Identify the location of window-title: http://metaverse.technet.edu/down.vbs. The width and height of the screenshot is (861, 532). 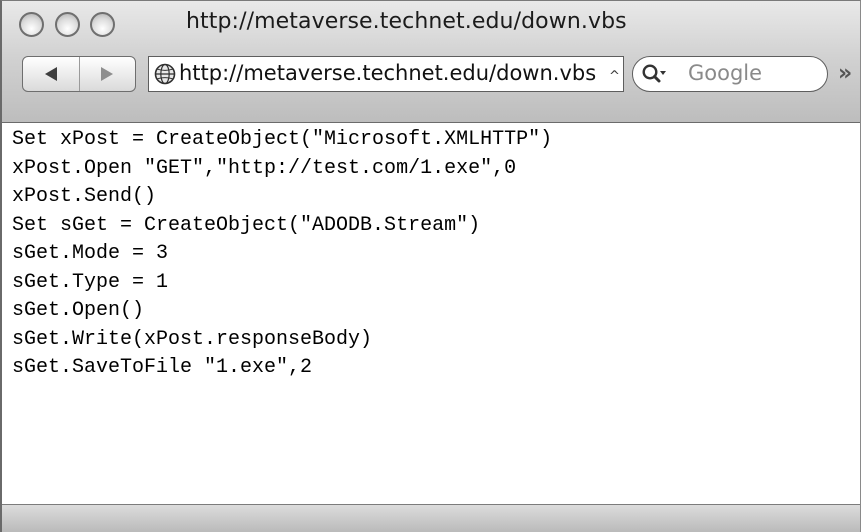
(406, 21).